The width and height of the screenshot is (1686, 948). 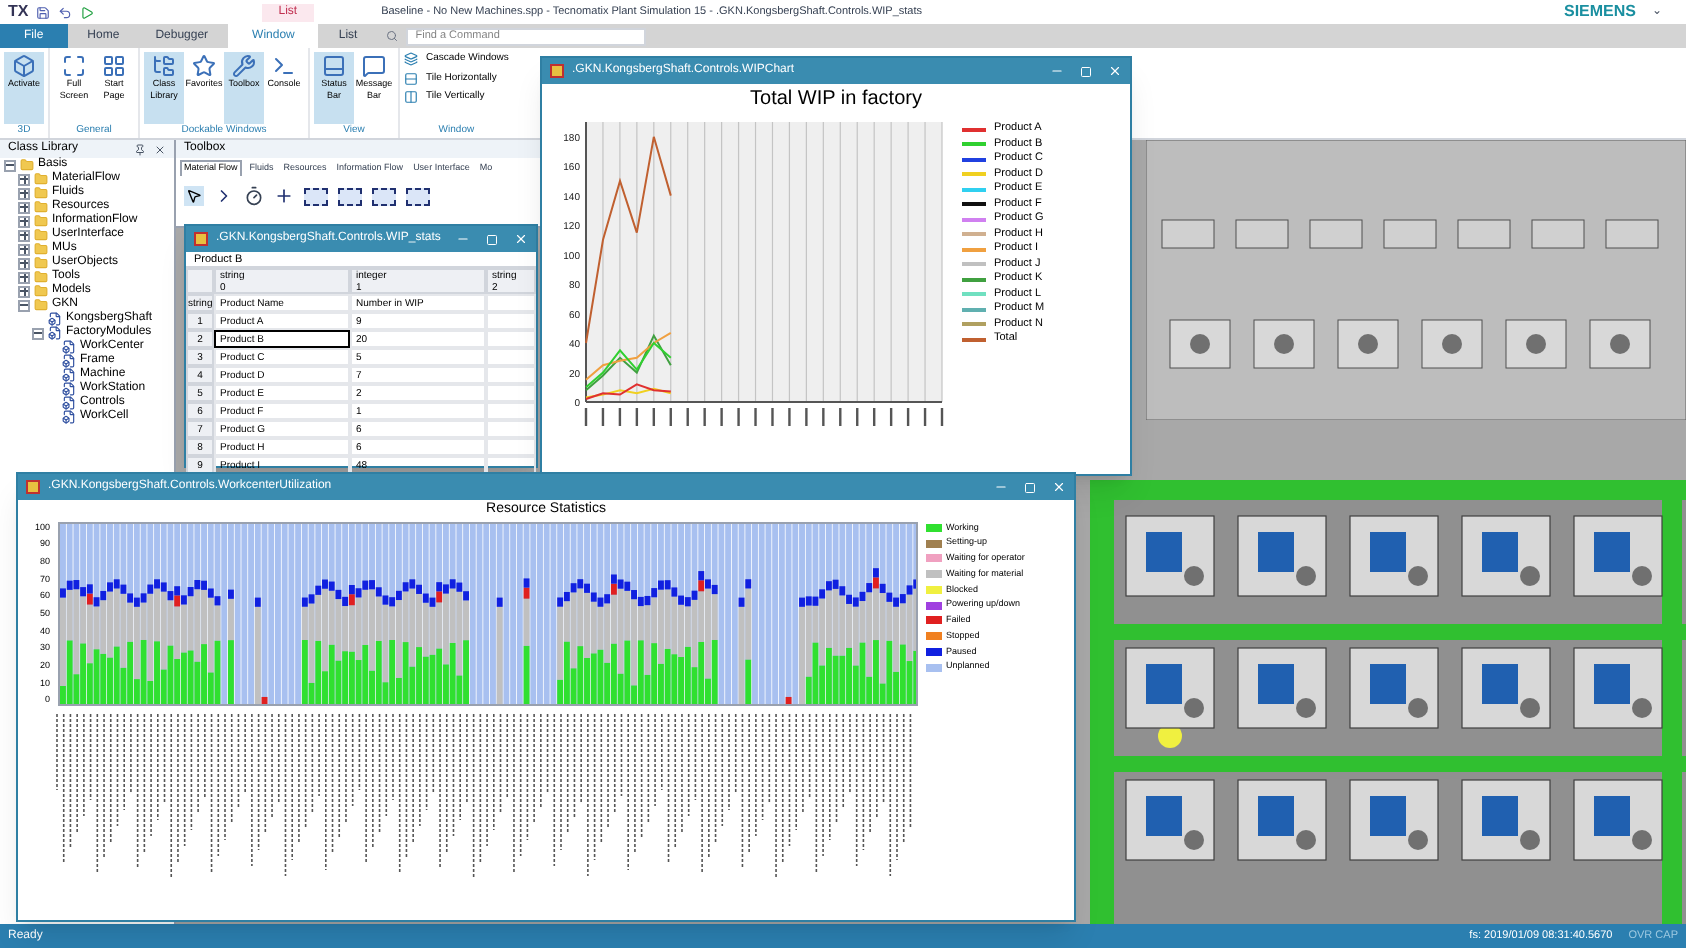 What do you see at coordinates (18, 12) in the screenshot?
I see `app-logo: TX` at bounding box center [18, 12].